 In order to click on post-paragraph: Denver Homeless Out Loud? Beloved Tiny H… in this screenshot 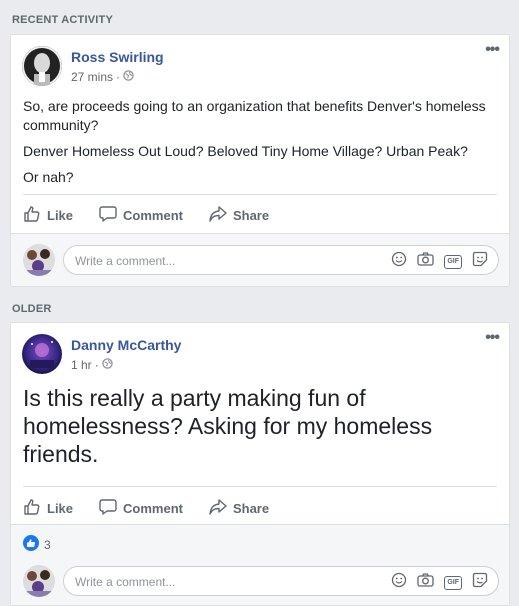, I will do `click(245, 151)`.